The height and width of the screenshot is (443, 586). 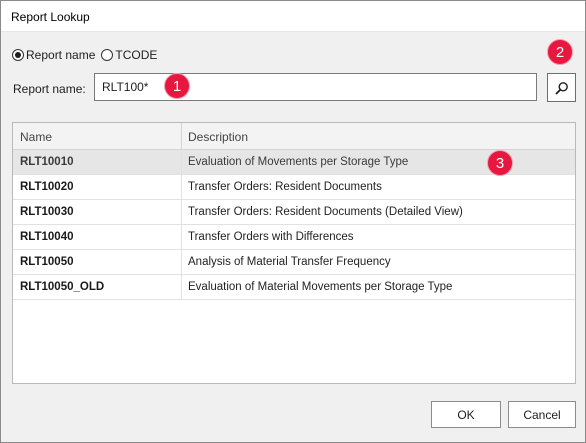 I want to click on search-button, so click(x=561, y=87).